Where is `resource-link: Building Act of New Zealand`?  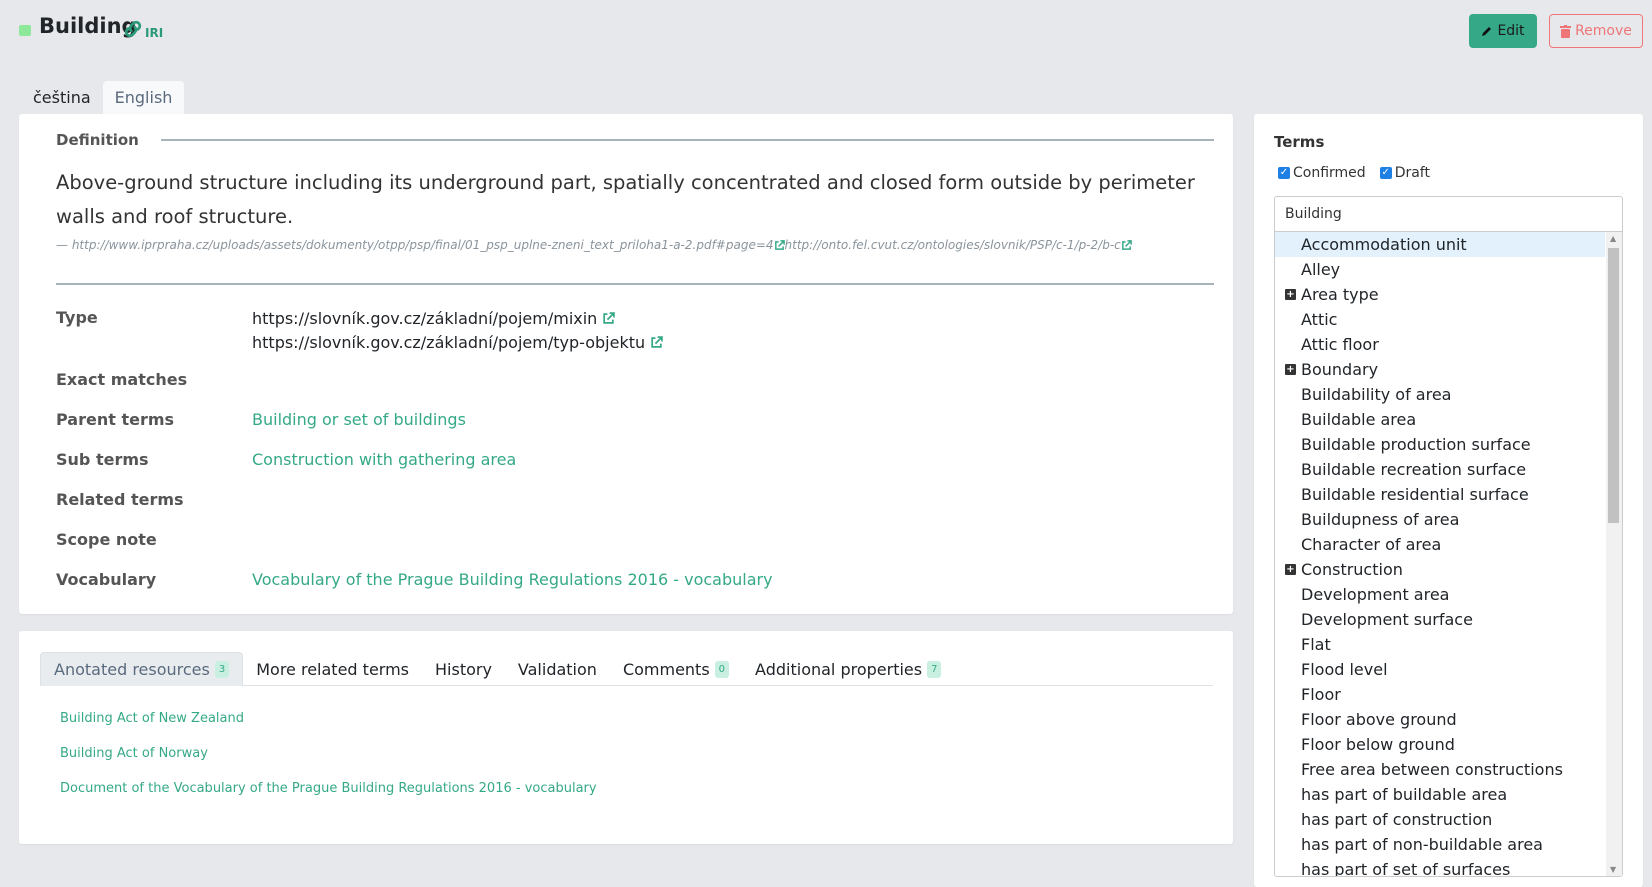 resource-link: Building Act of New Zealand is located at coordinates (328, 728).